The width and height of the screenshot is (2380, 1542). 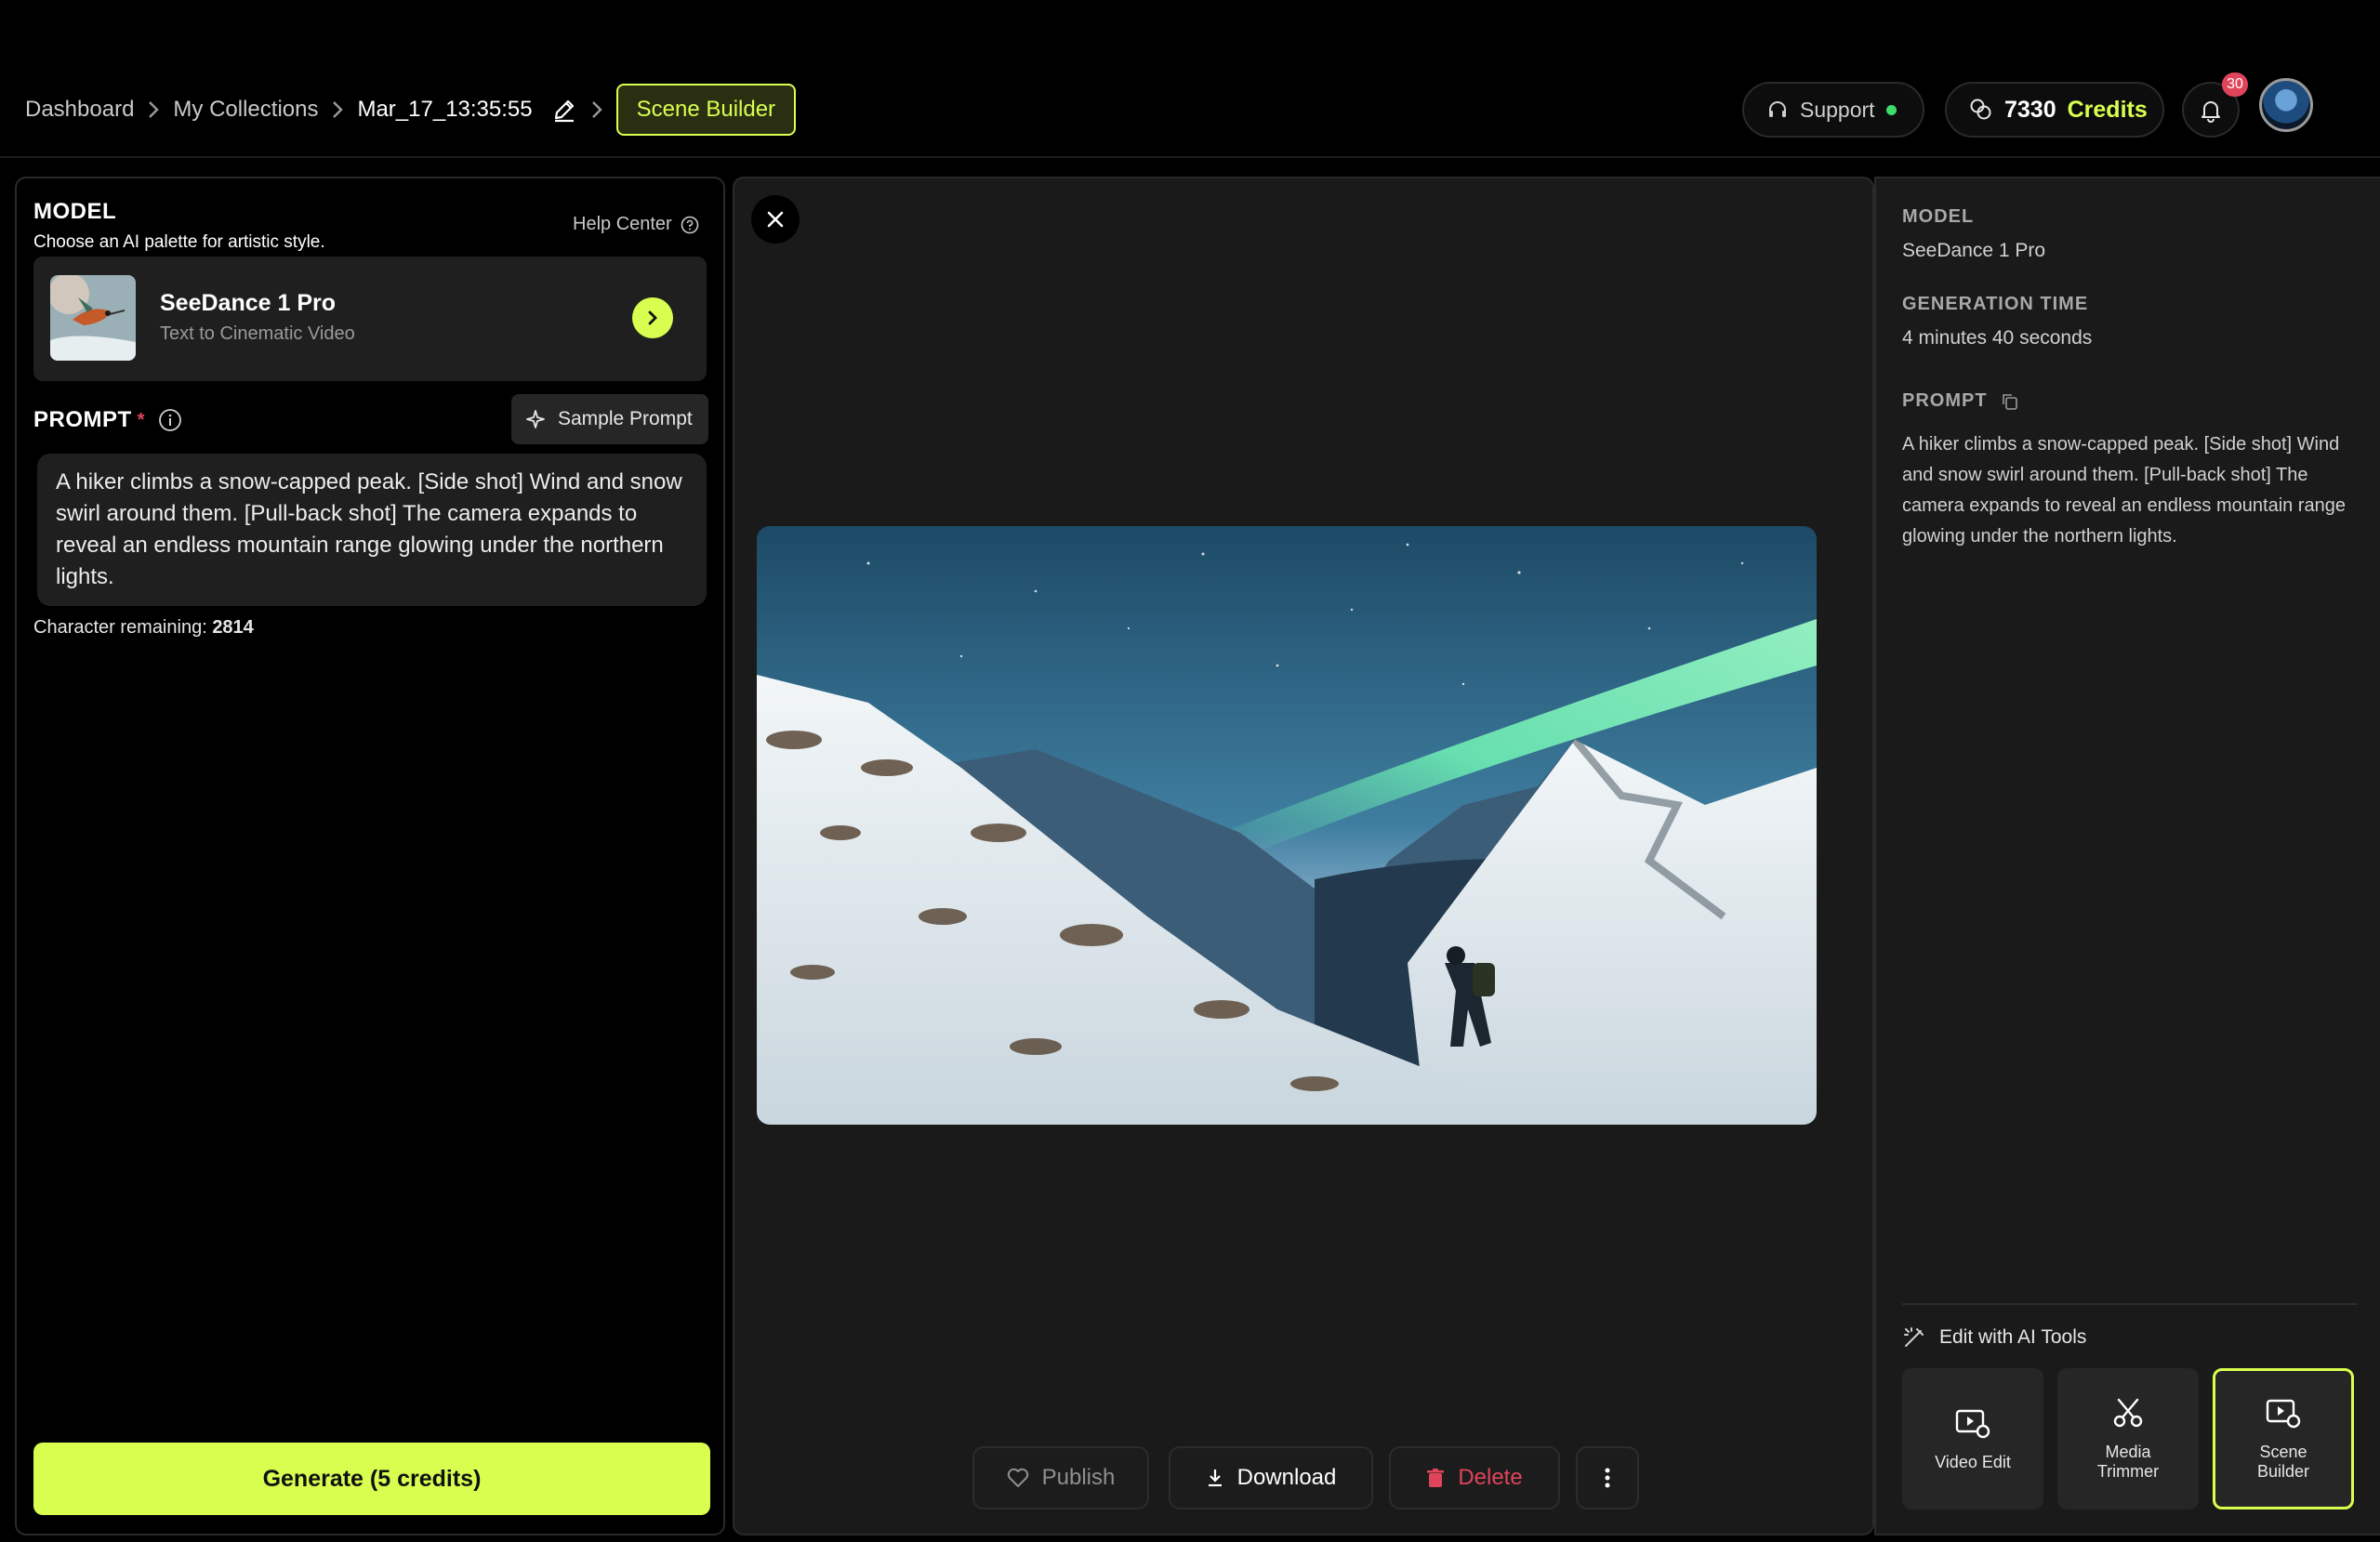 I want to click on details-model-value: SeeDance 1 Pro, so click(x=1974, y=251).